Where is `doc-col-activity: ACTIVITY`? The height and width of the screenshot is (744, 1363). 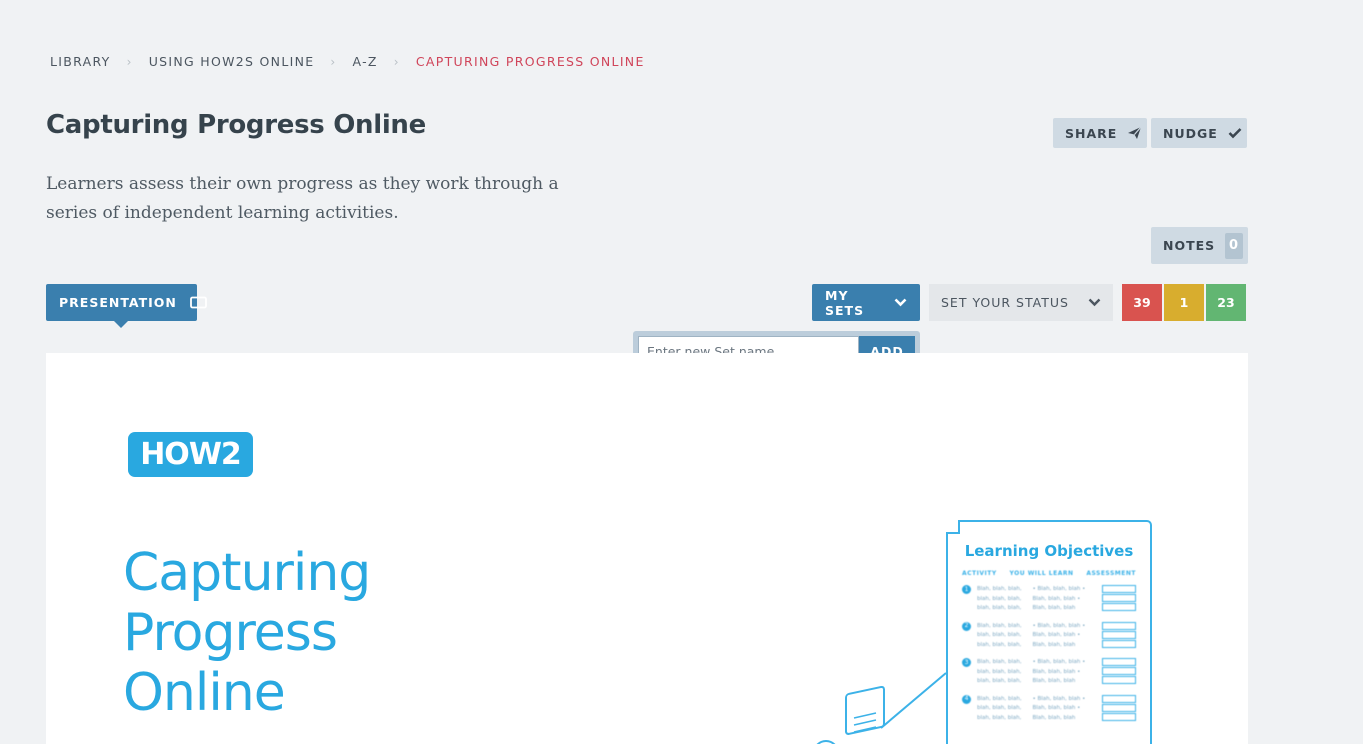 doc-col-activity: ACTIVITY is located at coordinates (979, 573).